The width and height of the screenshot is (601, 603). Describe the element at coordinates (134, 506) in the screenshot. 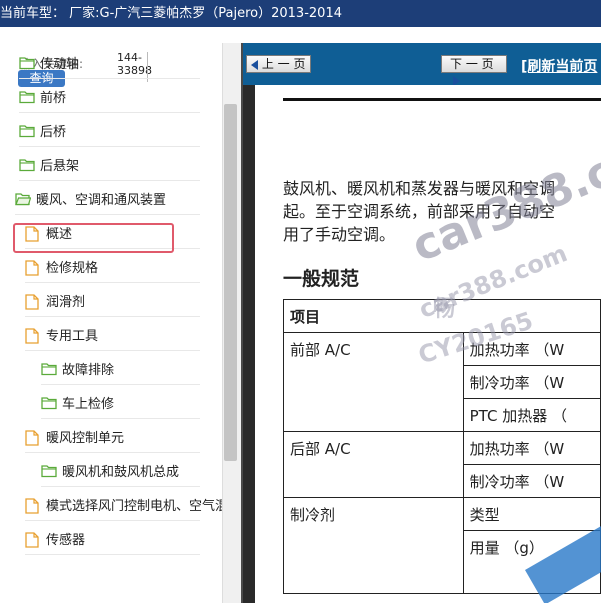

I see `tree-item-label: 模式选择风门控制电机、空气混` at that location.